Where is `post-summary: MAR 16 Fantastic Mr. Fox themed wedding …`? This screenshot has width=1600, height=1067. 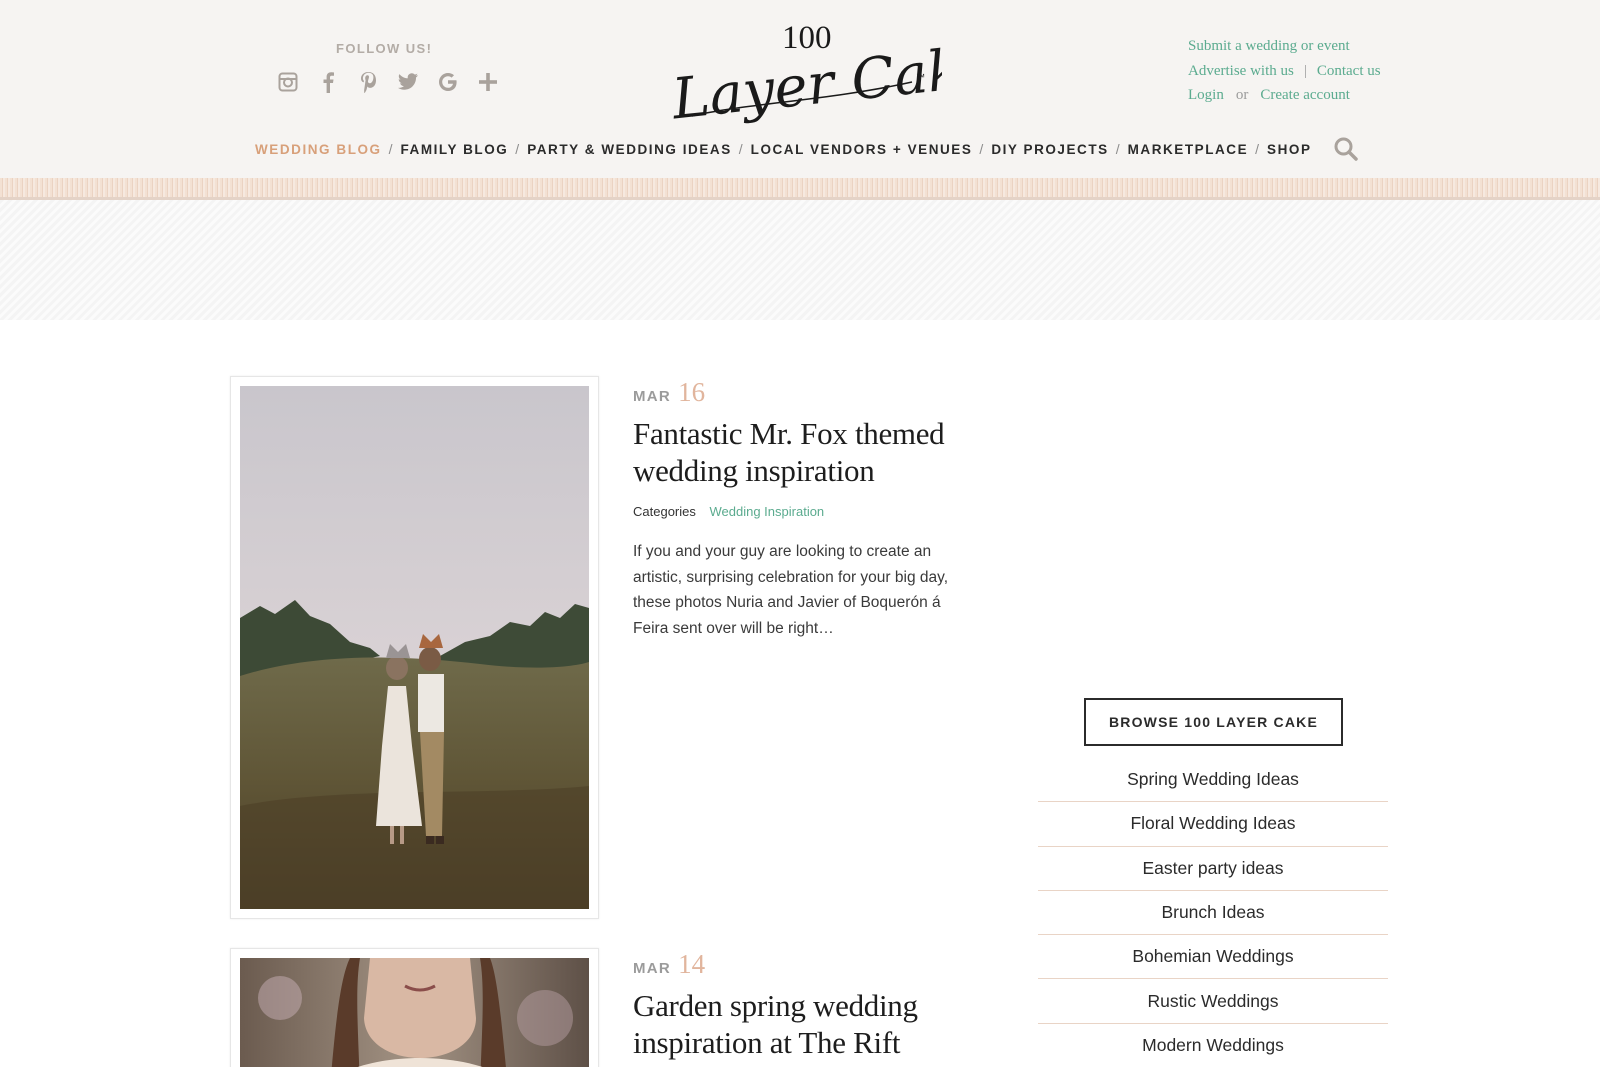 post-summary: MAR 16 Fantastic Mr. Fox themed wedding … is located at coordinates (805, 509).